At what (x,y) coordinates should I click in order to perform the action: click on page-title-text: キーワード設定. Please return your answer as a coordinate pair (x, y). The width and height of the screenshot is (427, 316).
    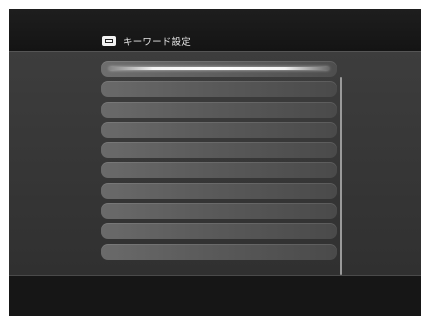
    Looking at the image, I should click on (157, 42).